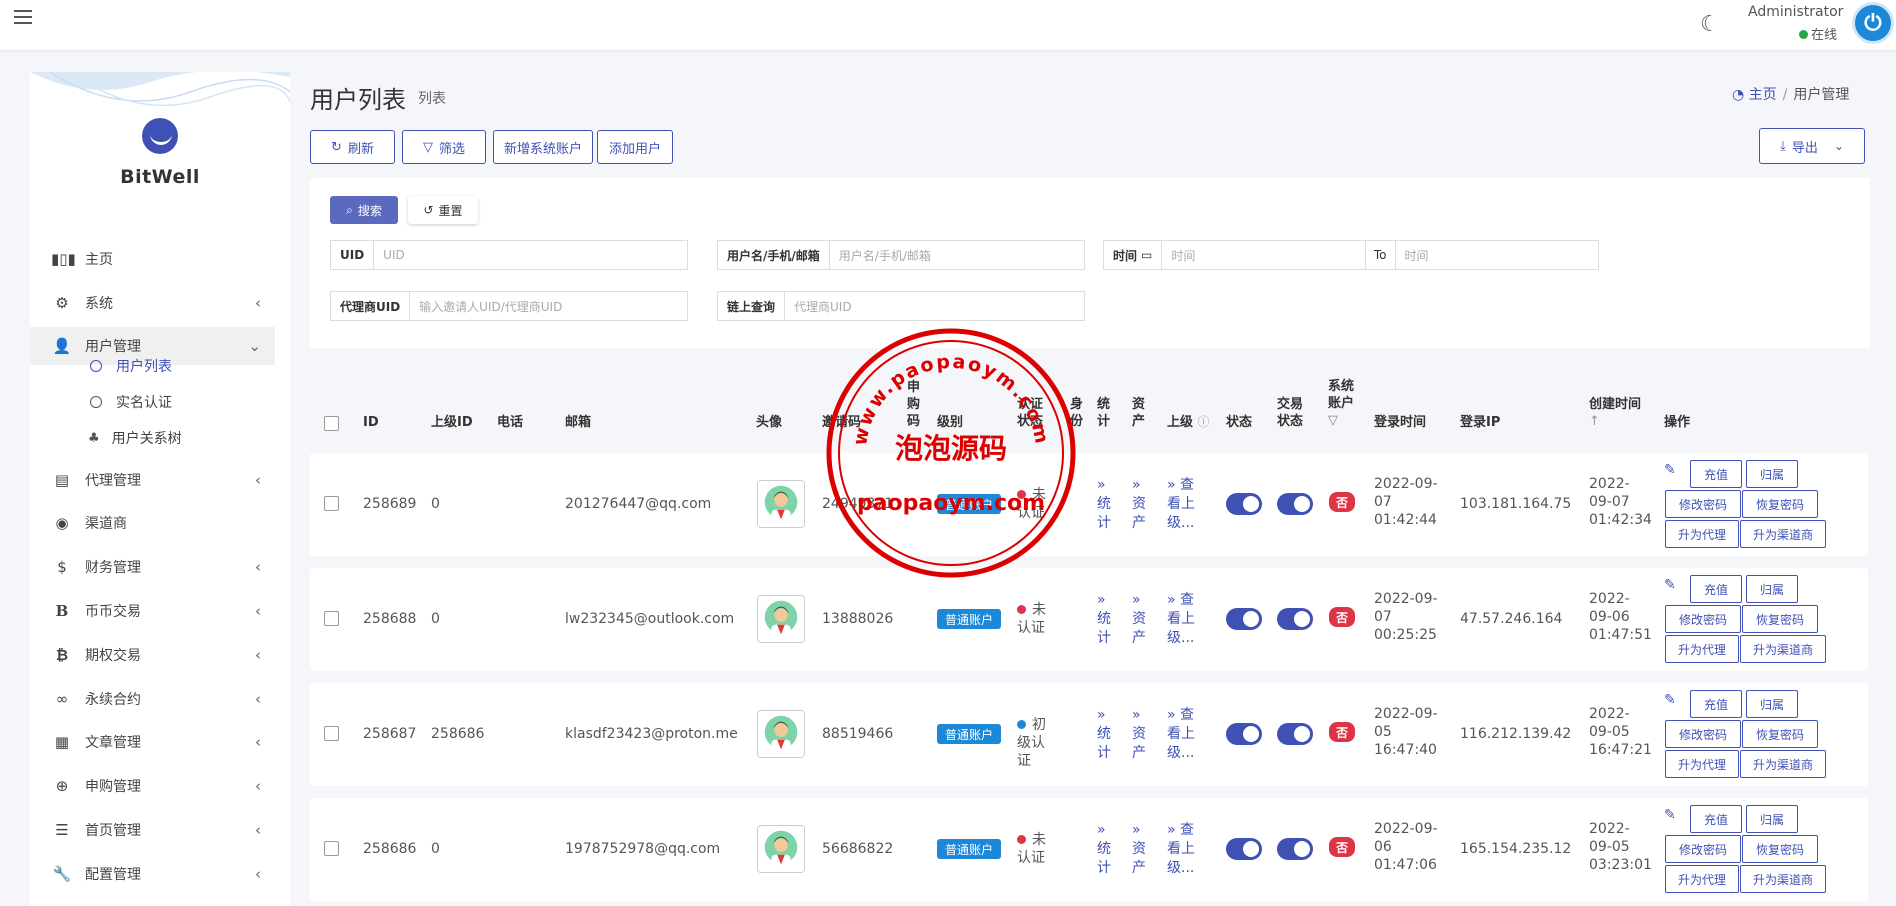 This screenshot has width=1896, height=906. Describe the element at coordinates (331, 423) in the screenshot. I see `select-all-checkbox` at that location.